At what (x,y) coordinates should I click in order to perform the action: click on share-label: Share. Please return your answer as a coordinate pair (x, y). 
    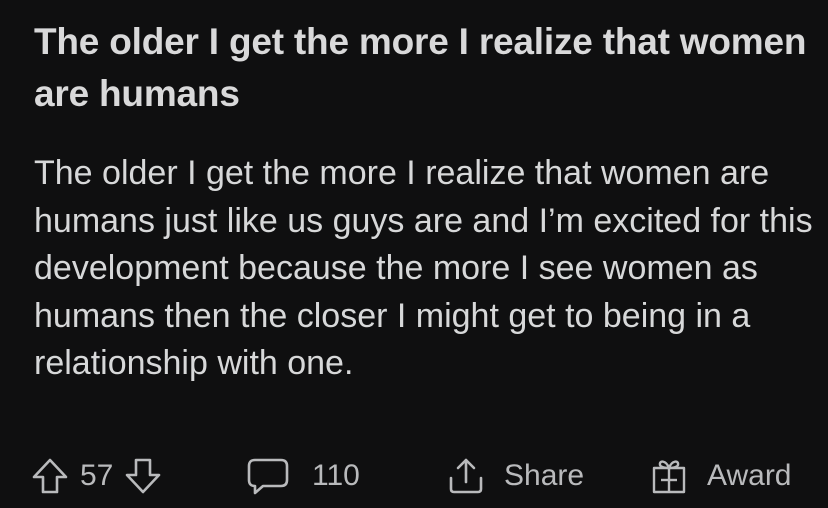
    Looking at the image, I should click on (544, 475).